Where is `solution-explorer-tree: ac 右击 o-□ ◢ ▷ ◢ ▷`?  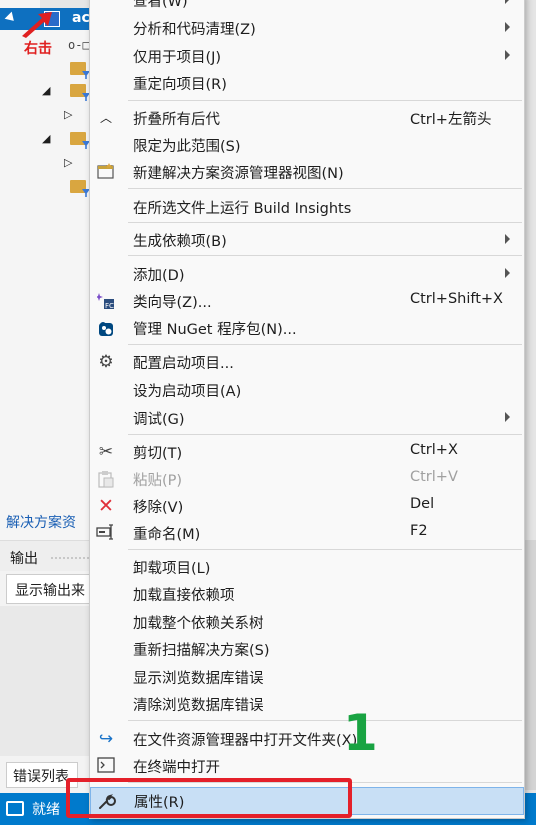
solution-explorer-tree: ac 右击 o-□ ◢ ▷ ◢ ▷ is located at coordinates (46, 270).